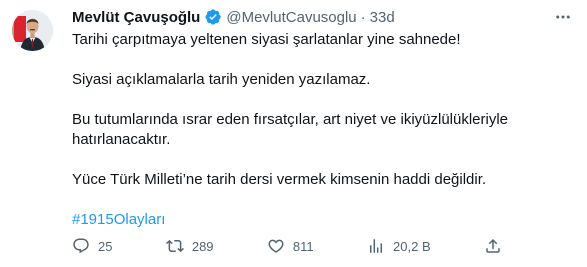 The width and height of the screenshot is (587, 267). What do you see at coordinates (189, 246) in the screenshot?
I see `retweet-button: 289` at bounding box center [189, 246].